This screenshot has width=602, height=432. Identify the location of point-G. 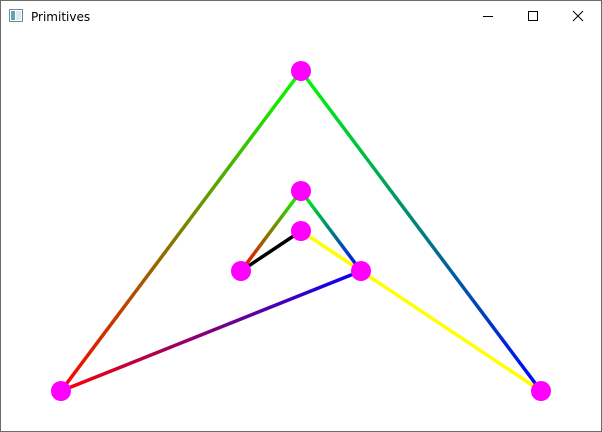
(541, 391).